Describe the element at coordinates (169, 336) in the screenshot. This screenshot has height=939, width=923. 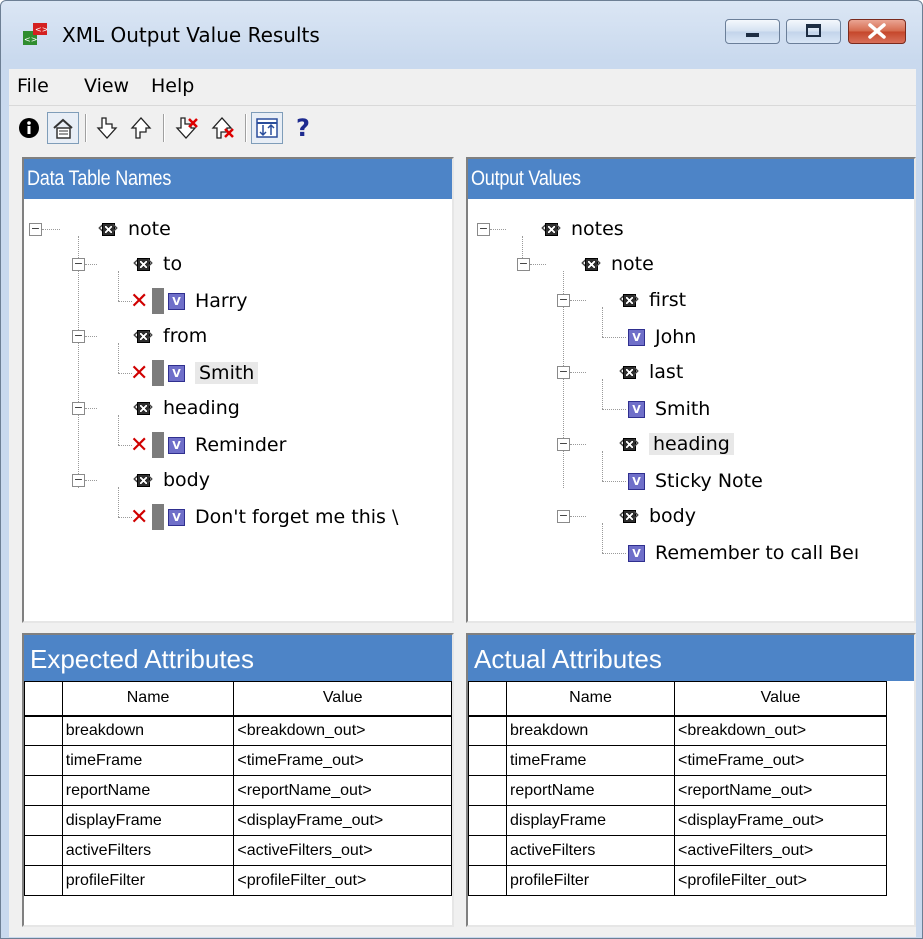
I see `tree-node-element: from` at that location.